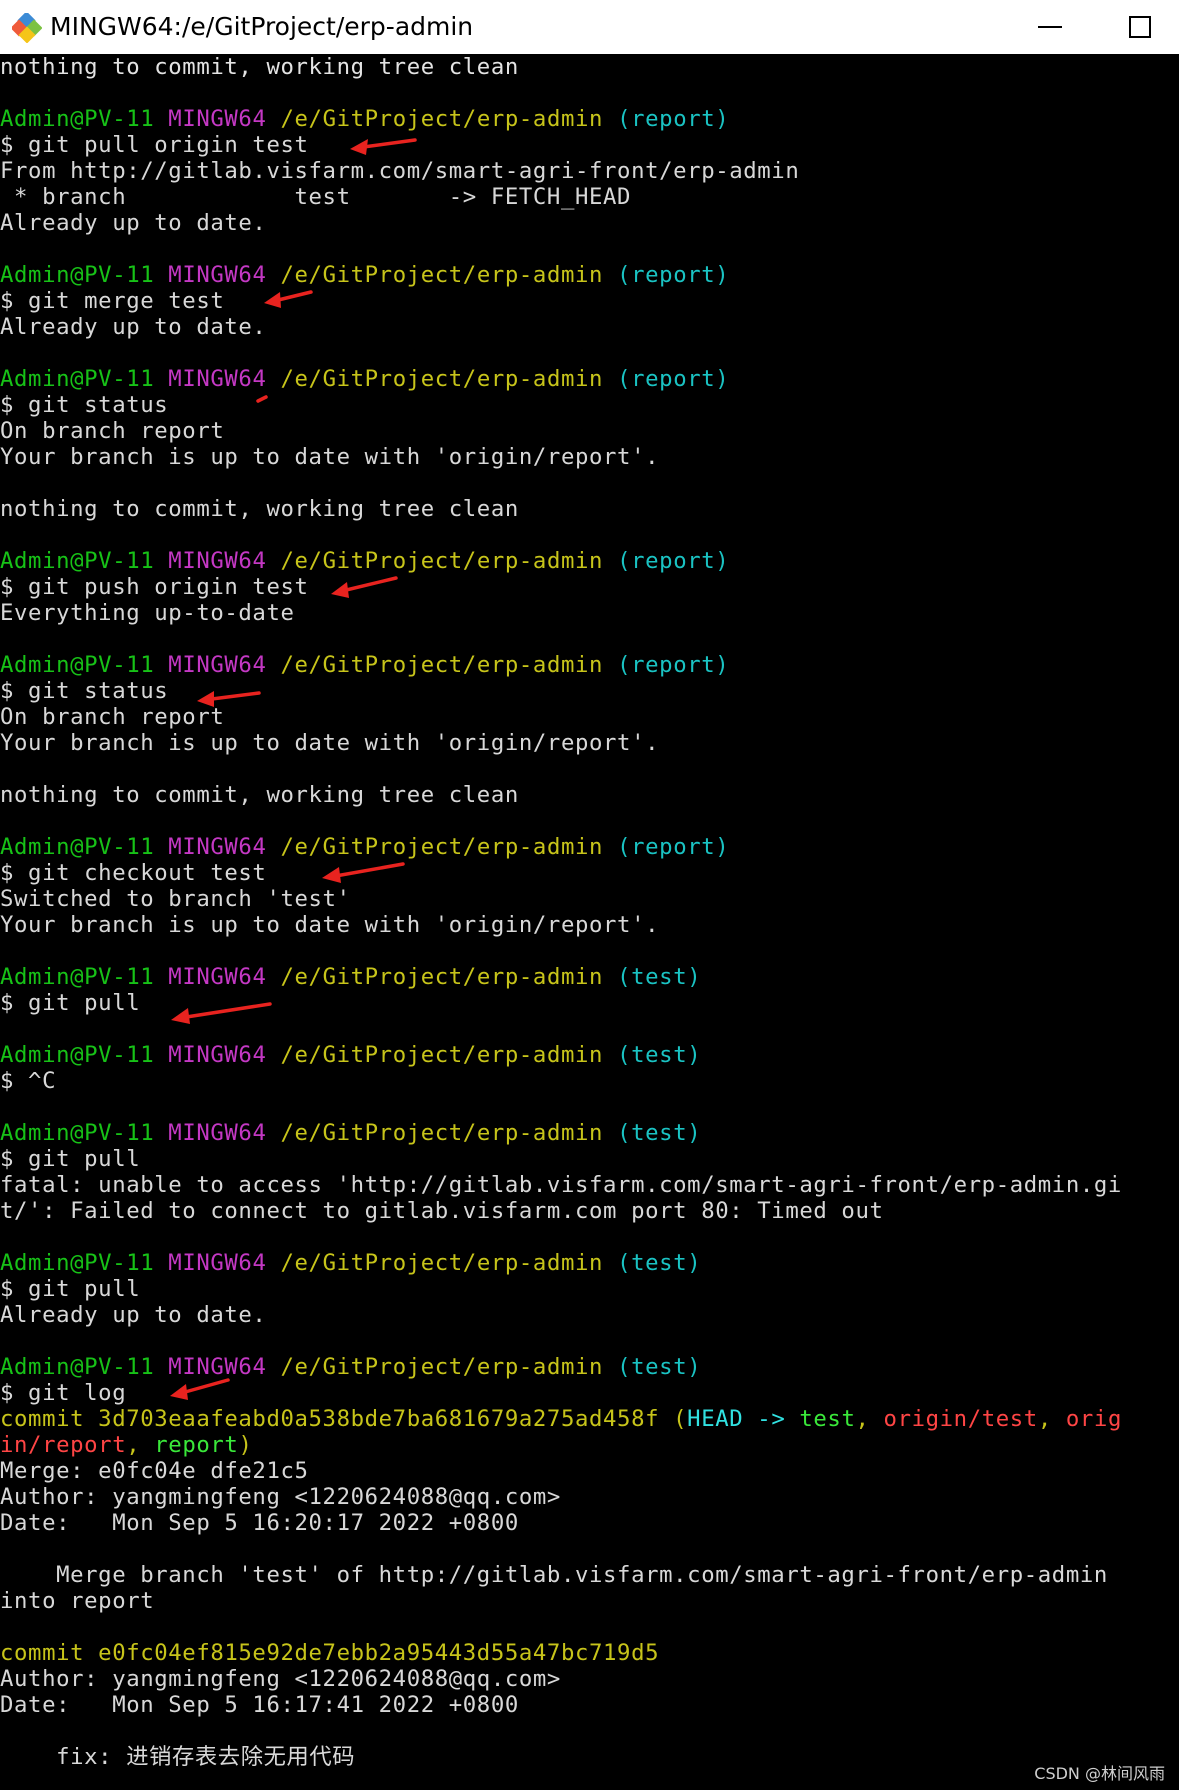  What do you see at coordinates (1050, 27) in the screenshot?
I see `minimize-button` at bounding box center [1050, 27].